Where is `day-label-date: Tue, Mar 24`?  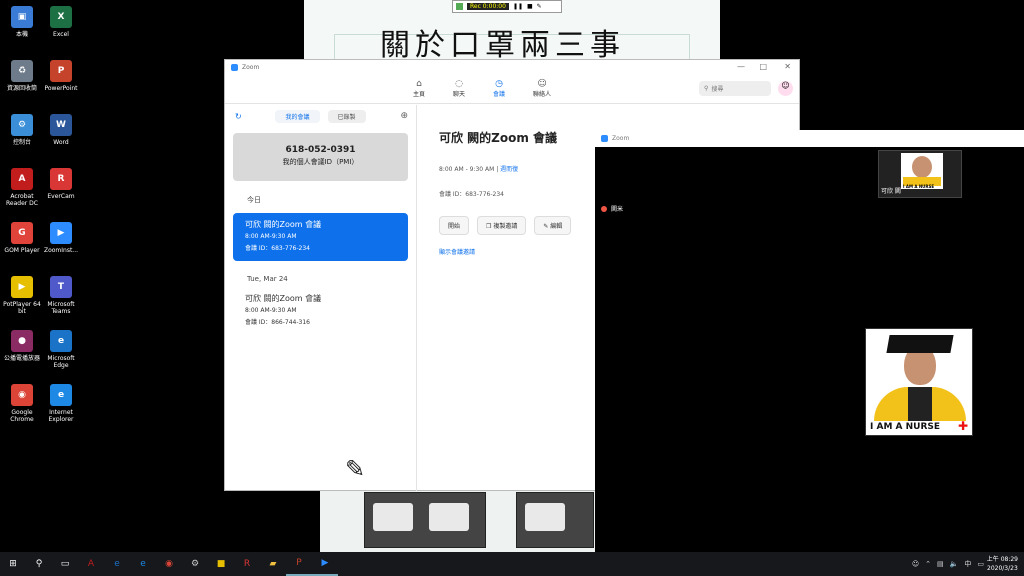
day-label-date: Tue, Mar 24 is located at coordinates (267, 279).